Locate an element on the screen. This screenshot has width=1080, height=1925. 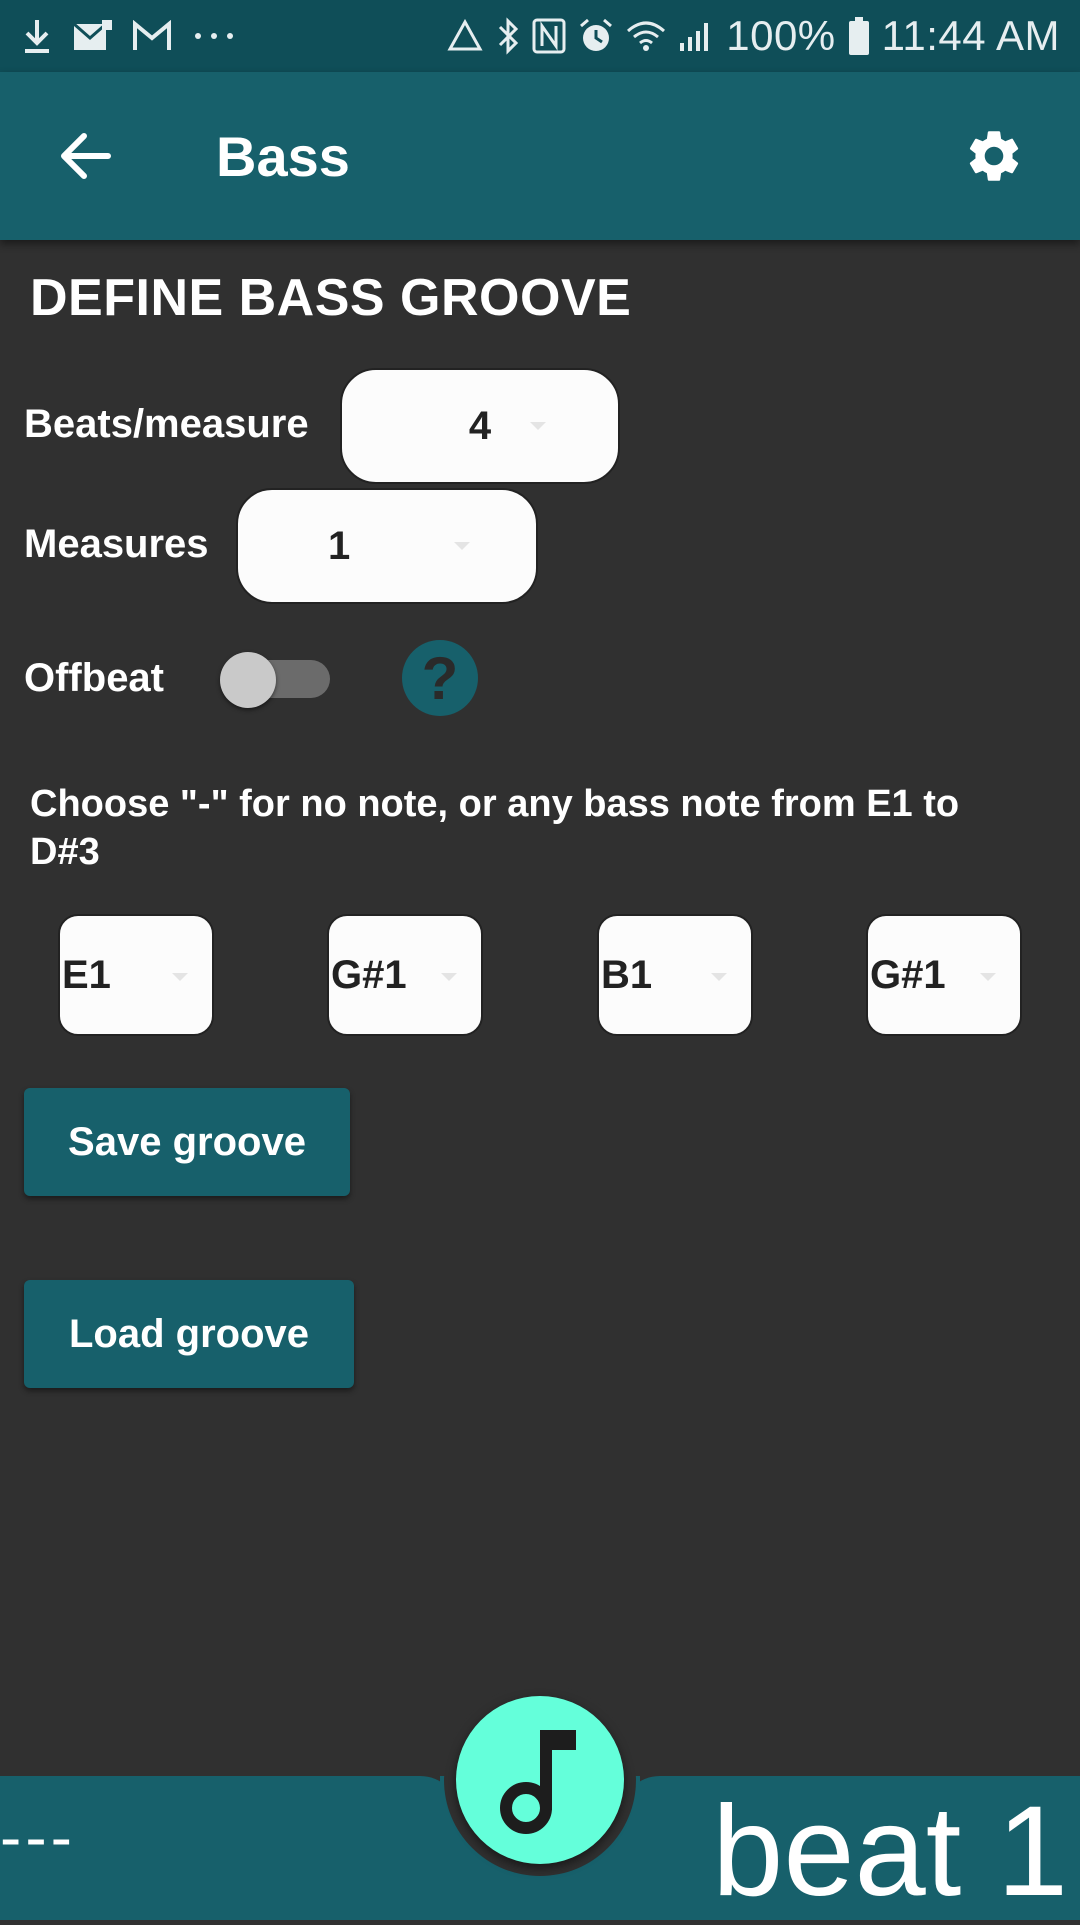
measures-select: 1 is located at coordinates (387, 546).